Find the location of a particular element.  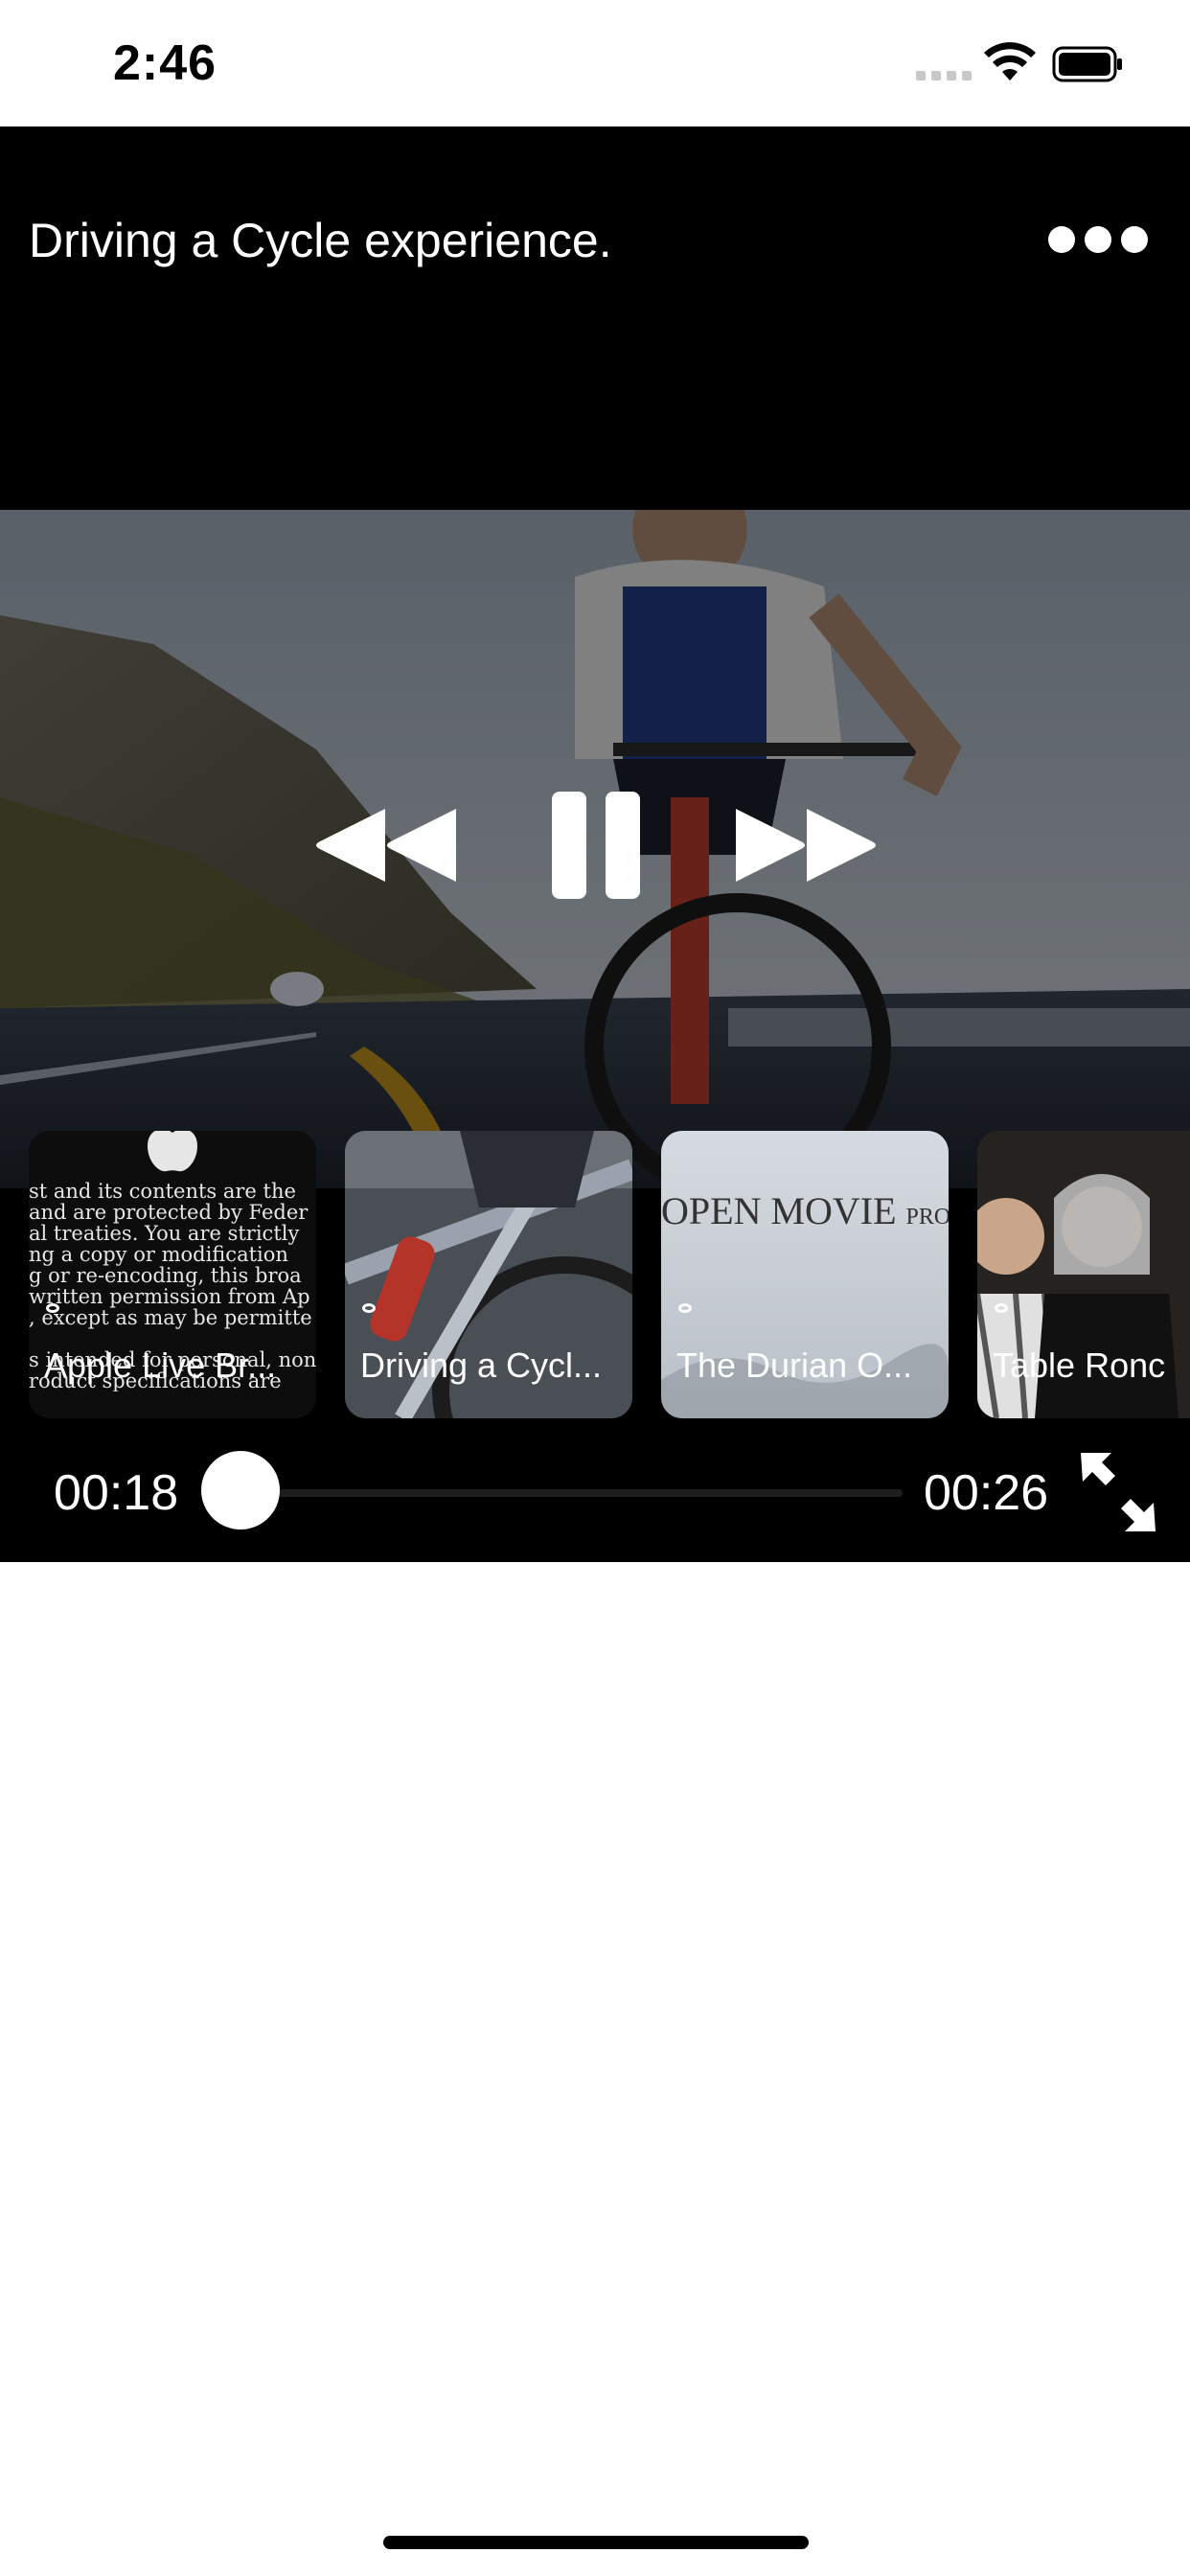

rewind-icon is located at coordinates (386, 845).